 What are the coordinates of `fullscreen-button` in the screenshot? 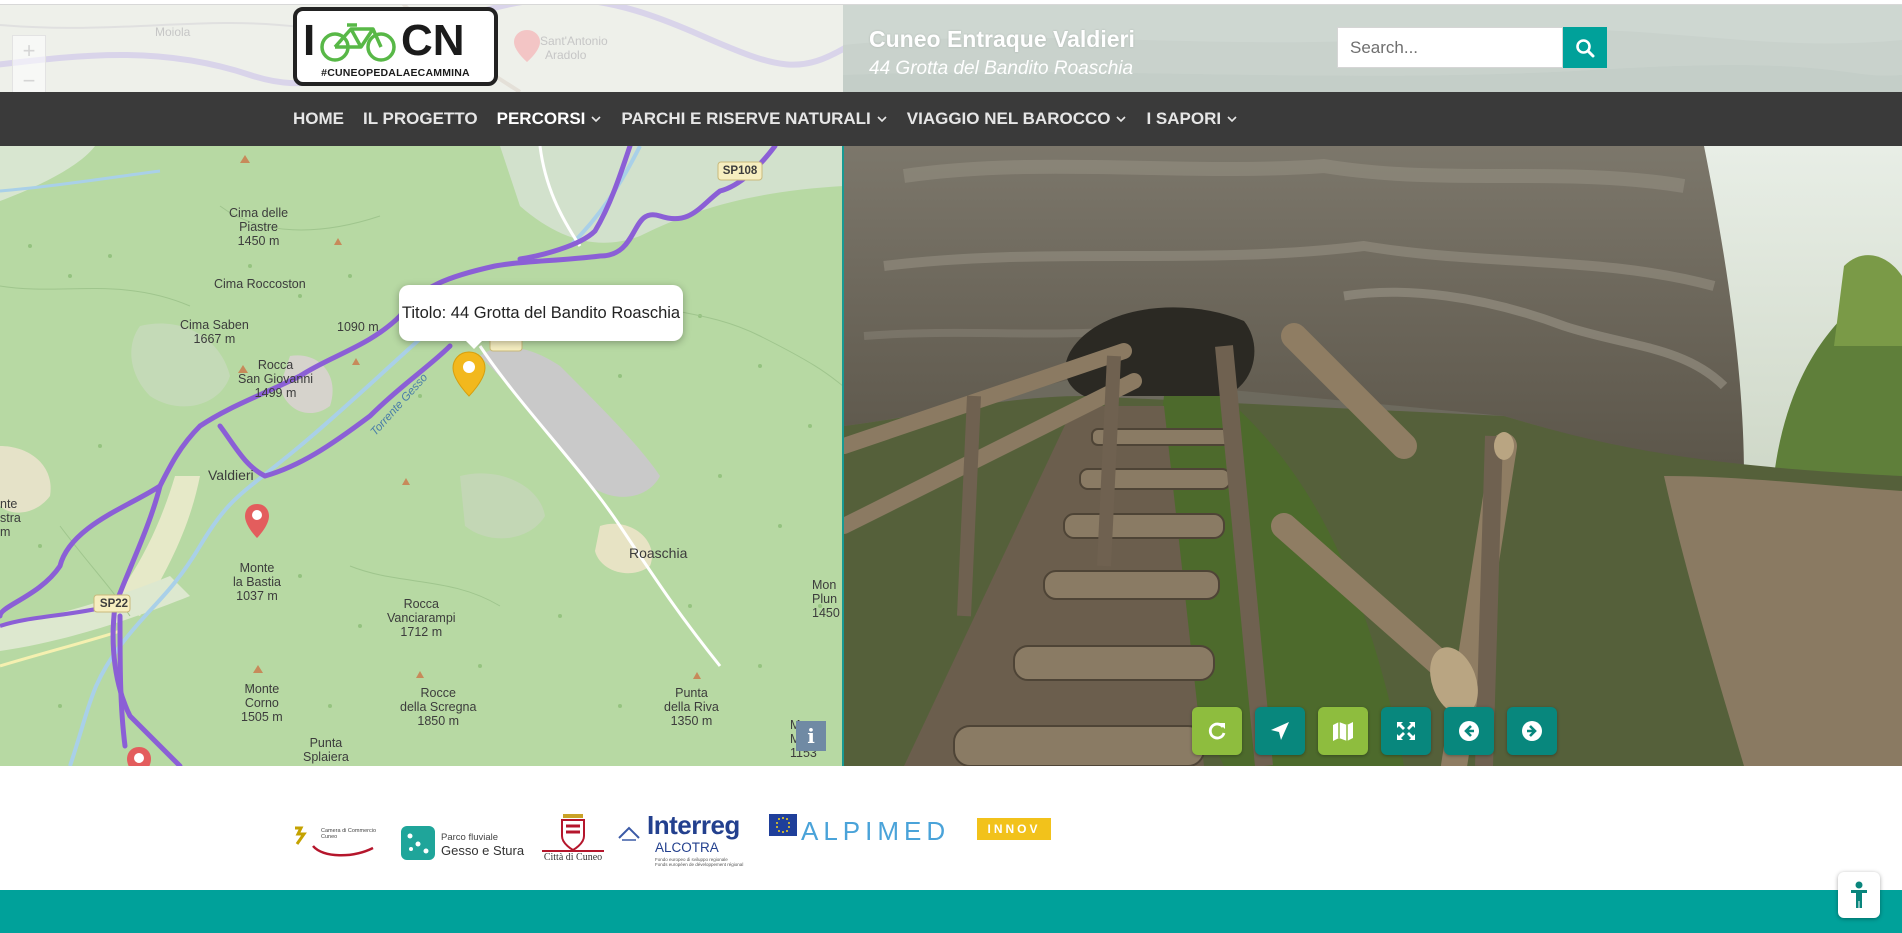 It's located at (1406, 731).